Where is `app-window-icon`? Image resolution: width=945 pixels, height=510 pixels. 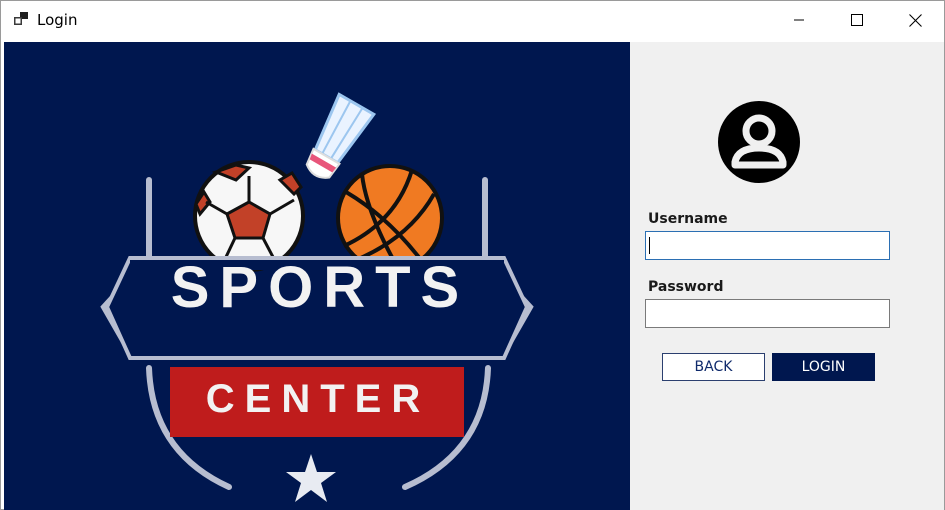 app-window-icon is located at coordinates (21, 18).